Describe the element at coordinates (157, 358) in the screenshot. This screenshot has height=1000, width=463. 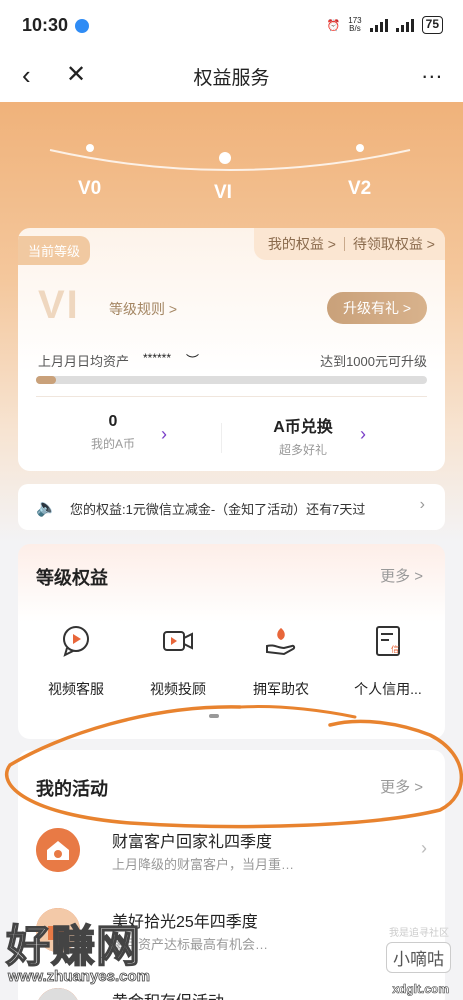
I see `asset-masked-value: ******` at that location.